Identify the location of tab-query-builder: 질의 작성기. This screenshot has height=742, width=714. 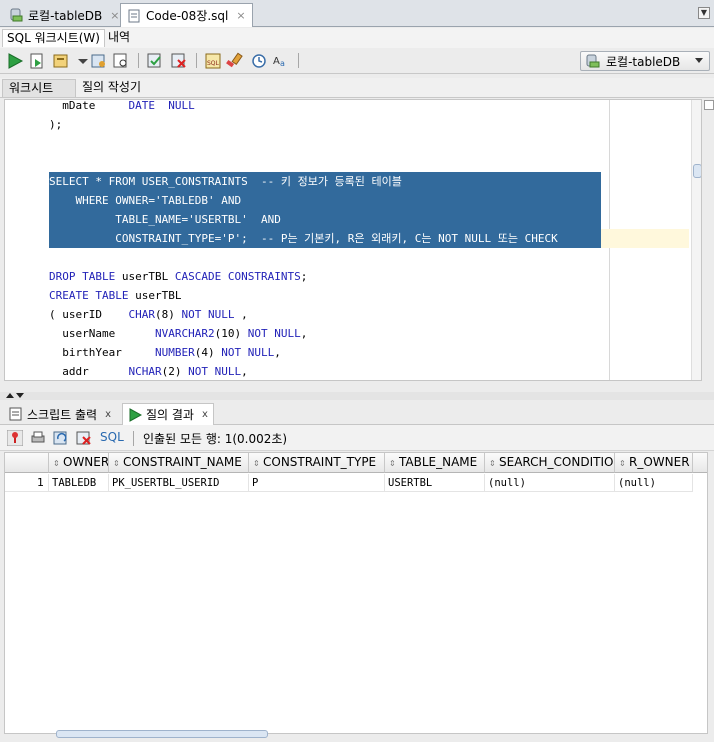
(111, 88).